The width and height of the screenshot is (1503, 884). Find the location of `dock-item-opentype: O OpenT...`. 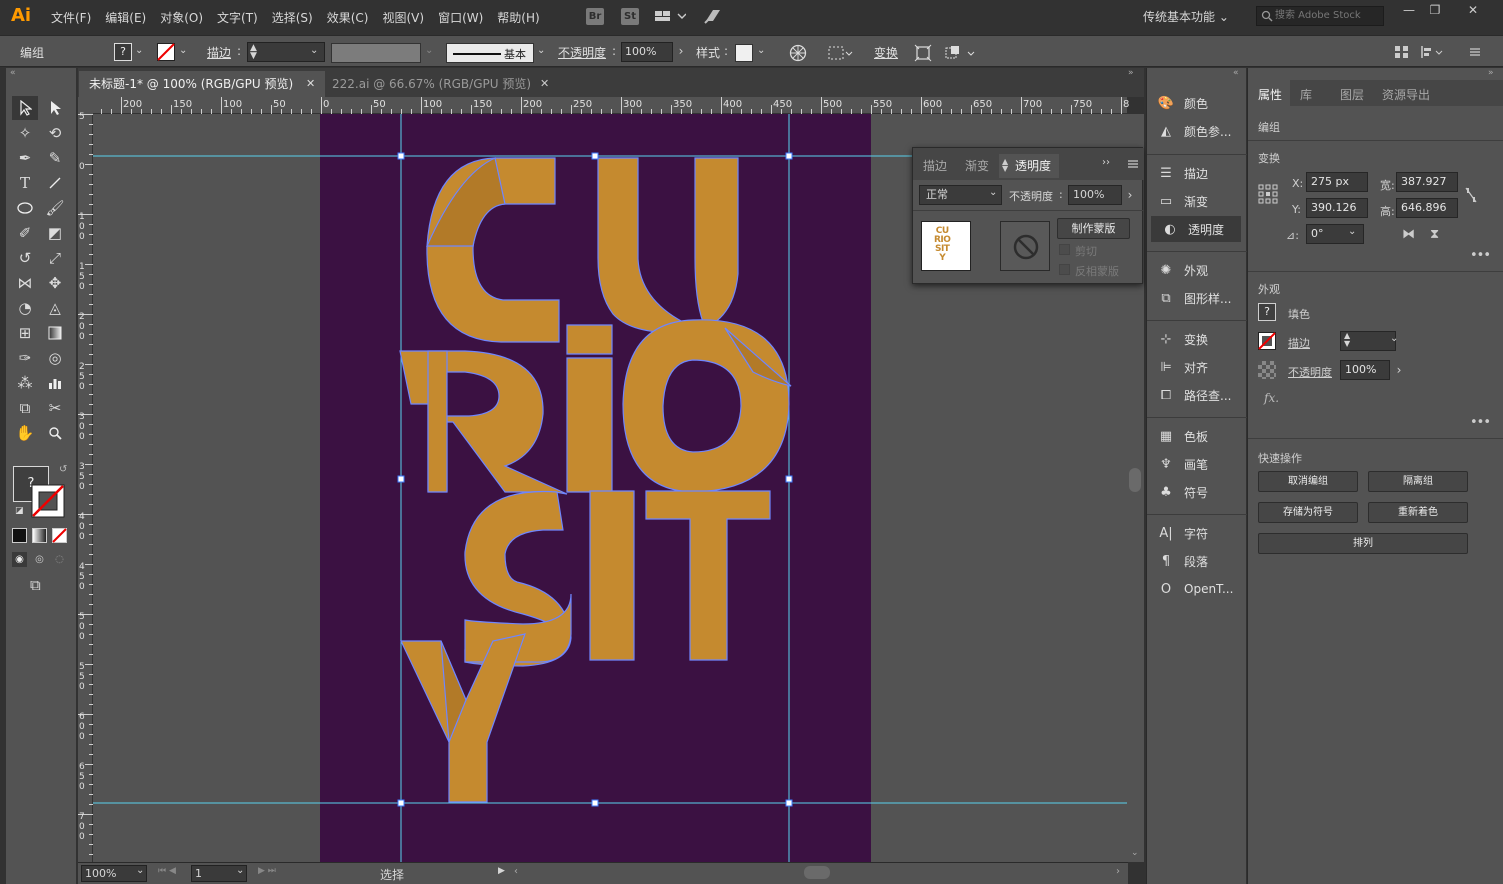

dock-item-opentype: O OpenT... is located at coordinates (1197, 589).